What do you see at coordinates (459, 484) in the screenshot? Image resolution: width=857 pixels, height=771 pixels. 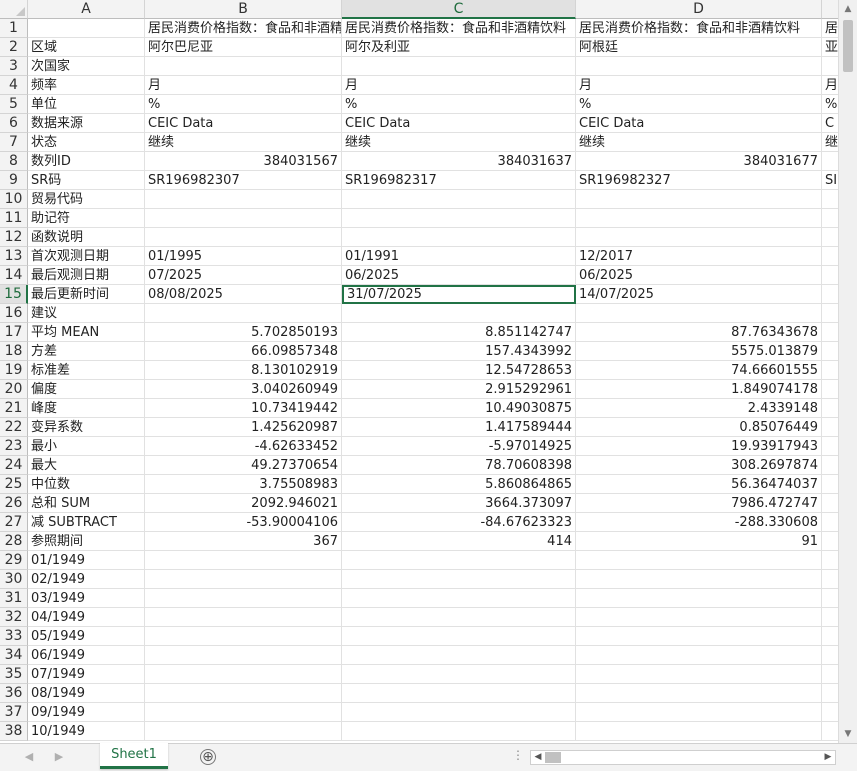 I see `cell-c25: 5.860864865` at bounding box center [459, 484].